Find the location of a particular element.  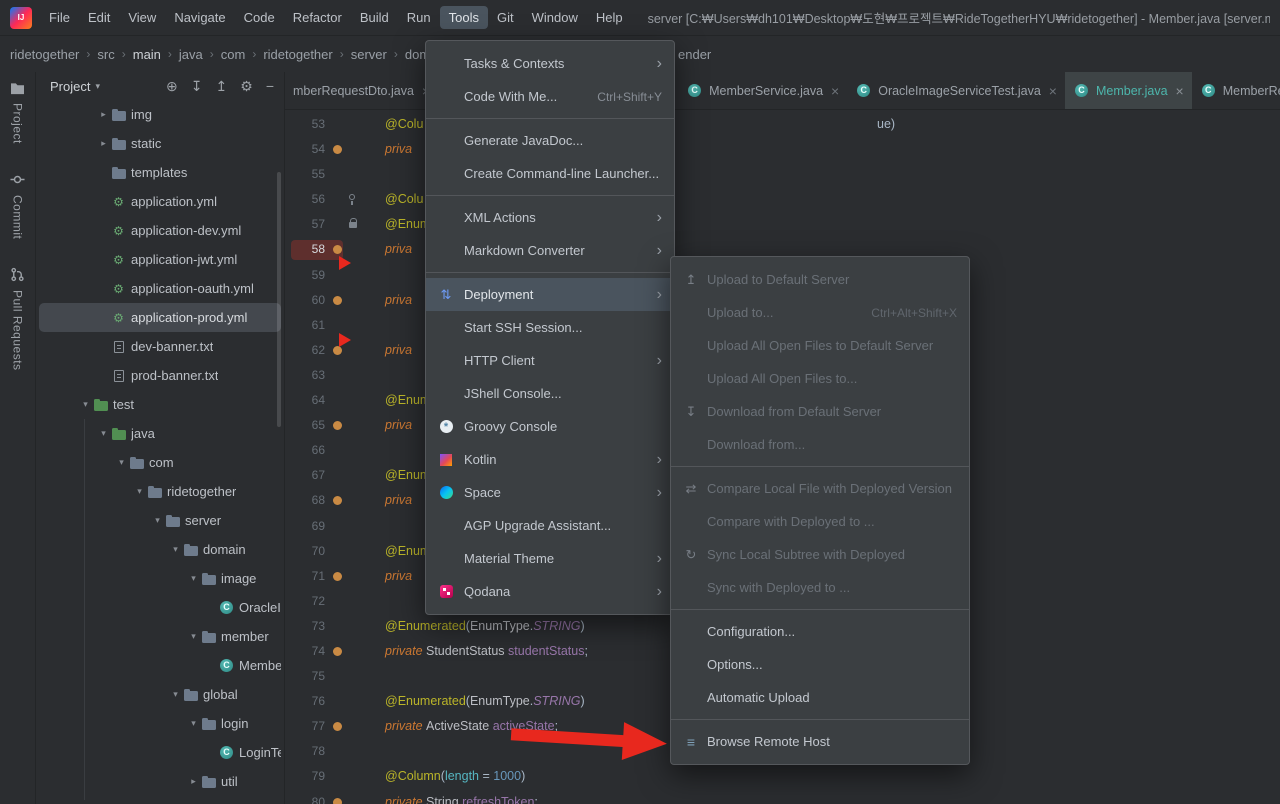

tab-mberrequestdto-java: mberRequestDto.java× is located at coordinates (361, 90).